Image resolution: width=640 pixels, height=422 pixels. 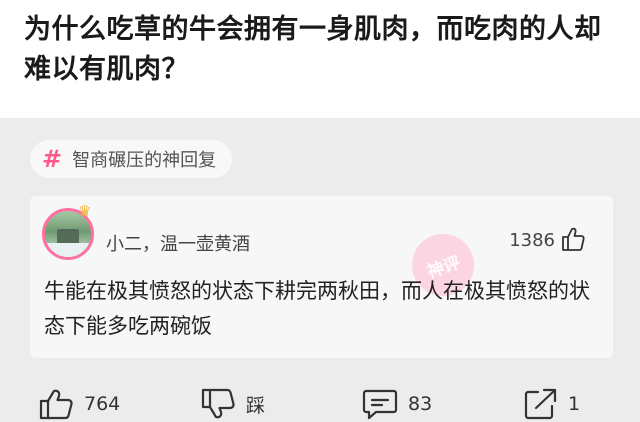 I want to click on dislike-label: 踩, so click(x=256, y=405).